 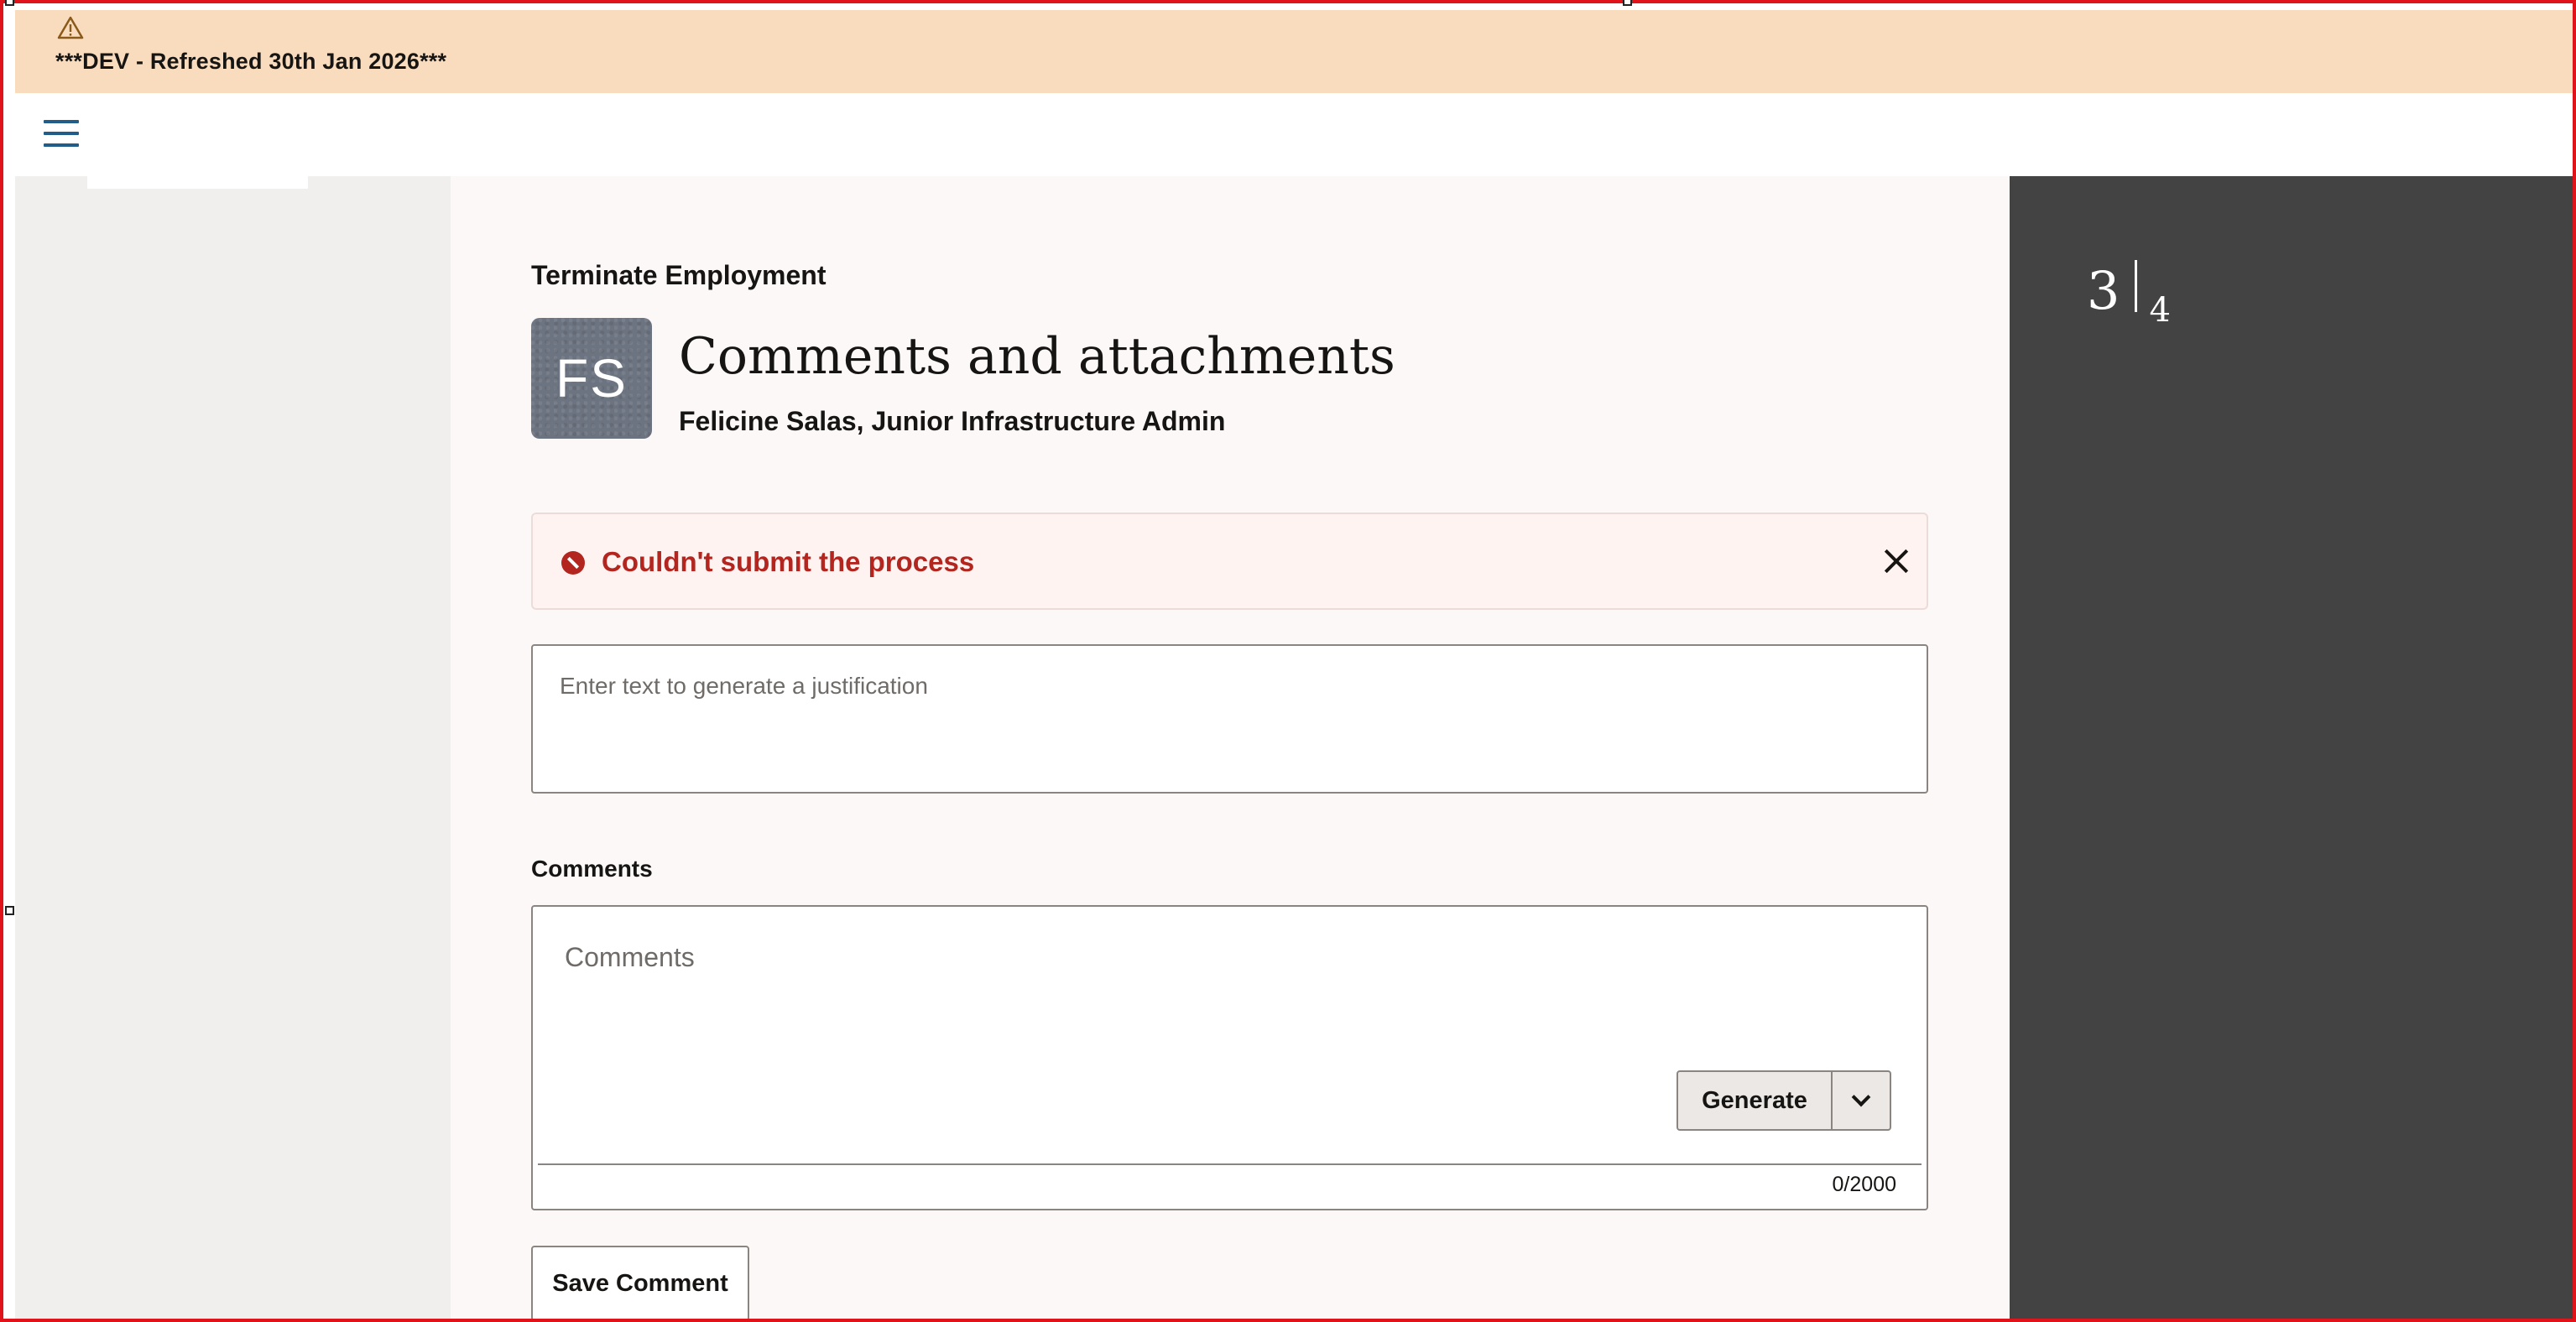 I want to click on resize-handle-top-left, so click(x=9, y=3).